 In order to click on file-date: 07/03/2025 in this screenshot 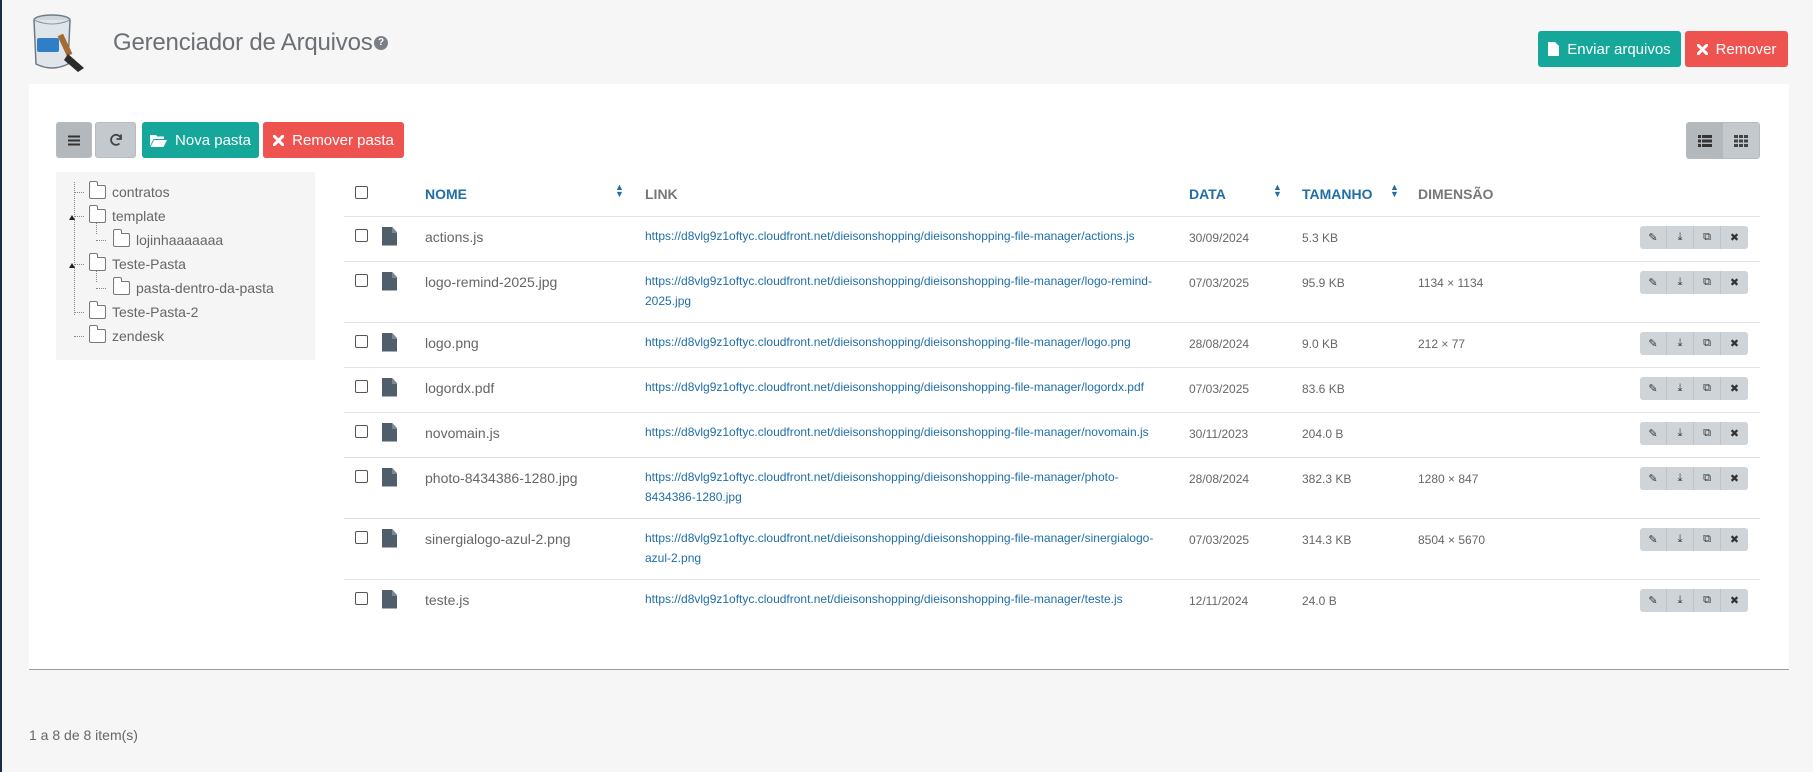, I will do `click(1245, 390)`.